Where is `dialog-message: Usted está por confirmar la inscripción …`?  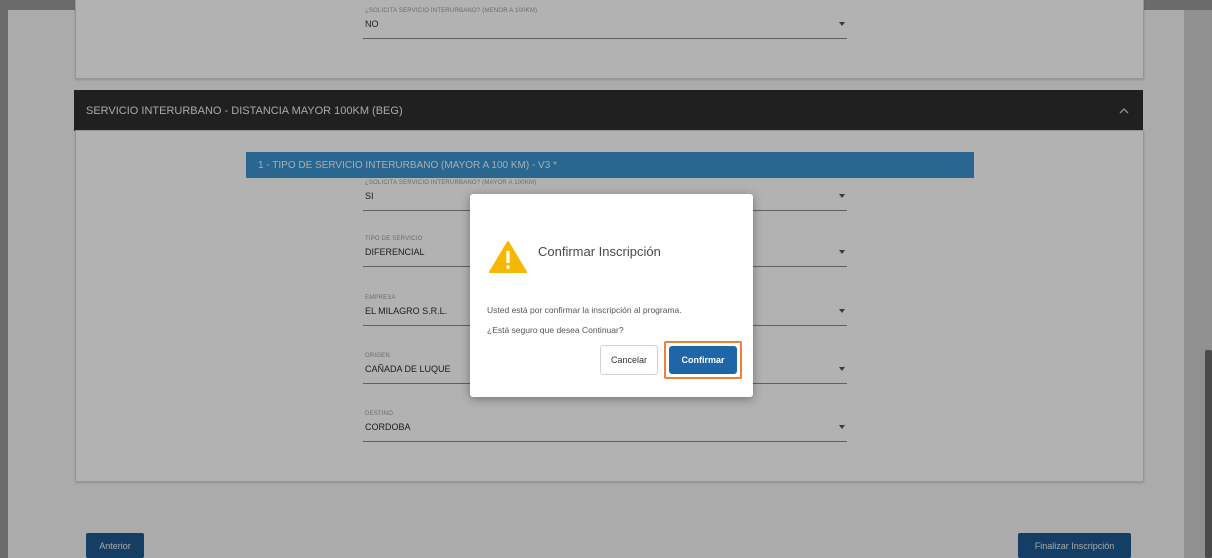
dialog-message: Usted está por confirmar la inscripción … is located at coordinates (615, 320).